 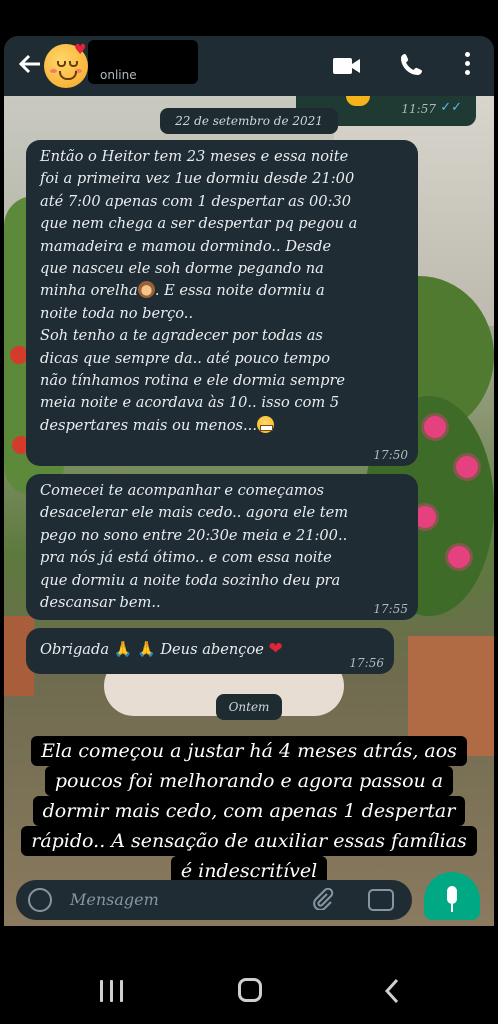 I want to click on date-chip: Ontem, so click(x=249, y=707).